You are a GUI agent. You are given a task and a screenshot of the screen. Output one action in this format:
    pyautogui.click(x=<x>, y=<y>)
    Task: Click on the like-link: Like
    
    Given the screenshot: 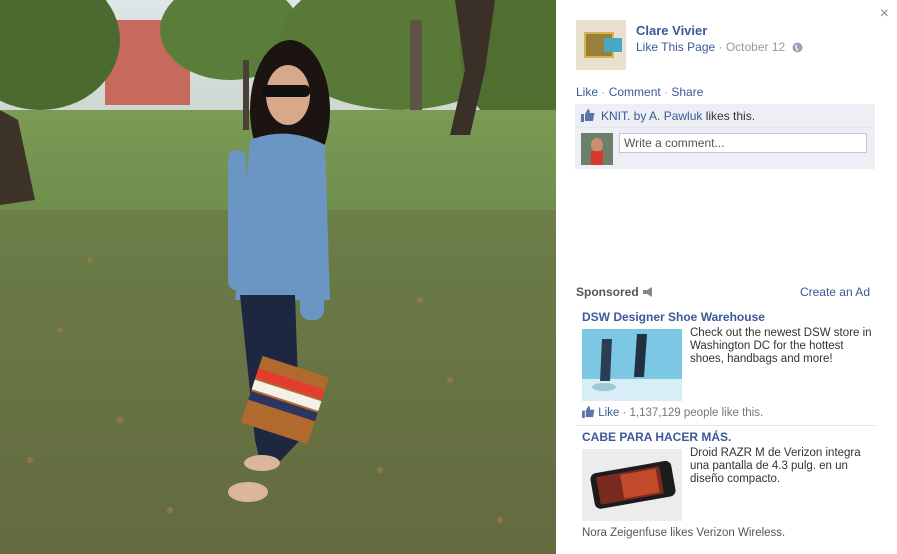 What is the action you would take?
    pyautogui.click(x=587, y=92)
    